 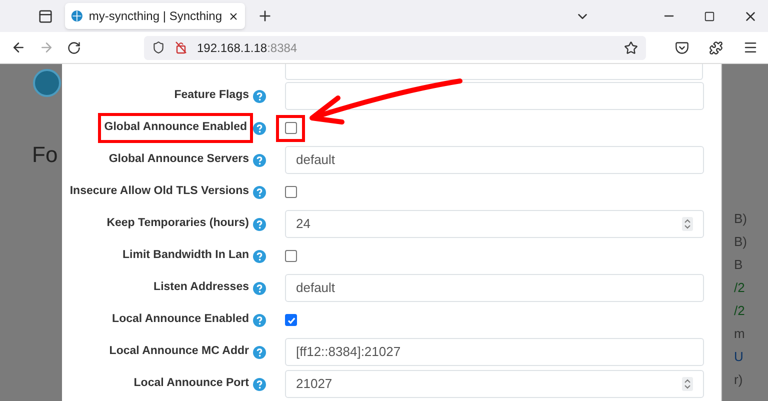 I want to click on logo-icon, so click(x=47, y=83).